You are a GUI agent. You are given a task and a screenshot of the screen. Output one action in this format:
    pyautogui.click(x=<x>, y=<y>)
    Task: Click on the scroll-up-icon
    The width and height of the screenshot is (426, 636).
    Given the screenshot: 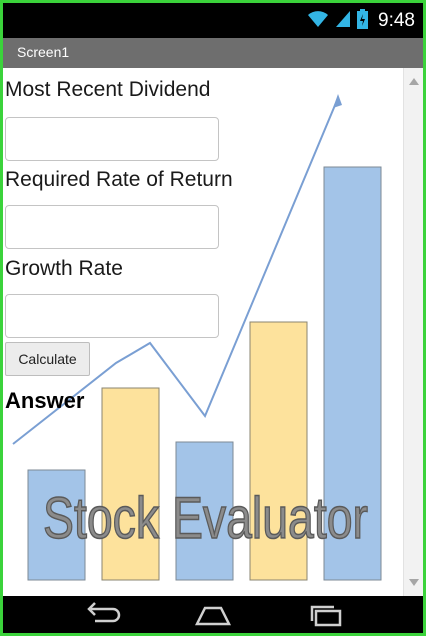 What is the action you would take?
    pyautogui.click(x=414, y=81)
    